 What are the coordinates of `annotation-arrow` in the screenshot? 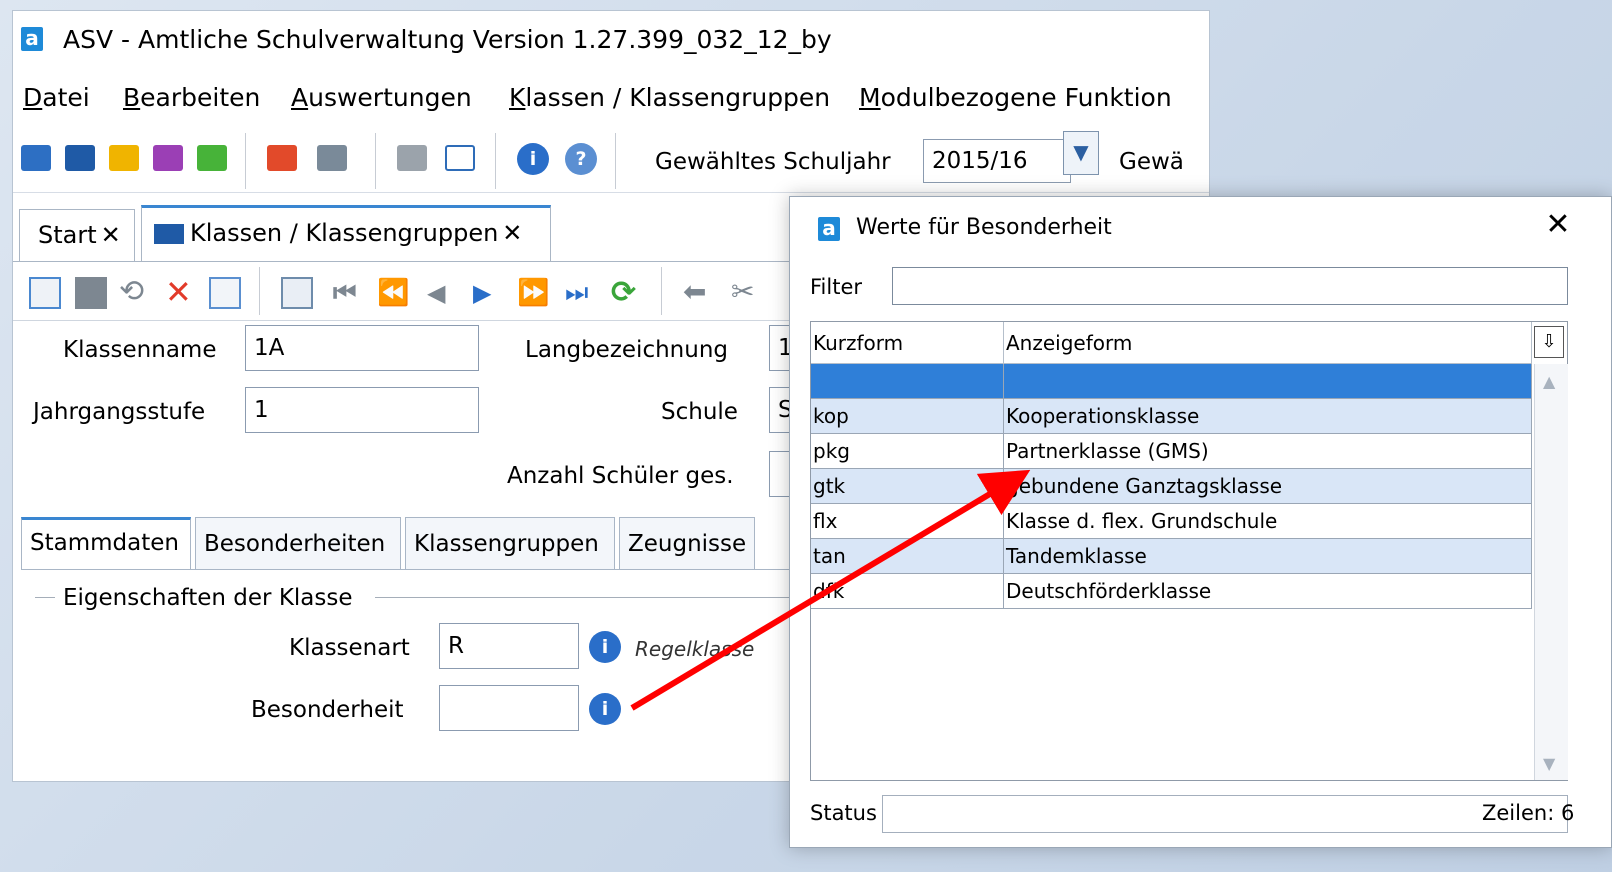 It's located at (830, 590).